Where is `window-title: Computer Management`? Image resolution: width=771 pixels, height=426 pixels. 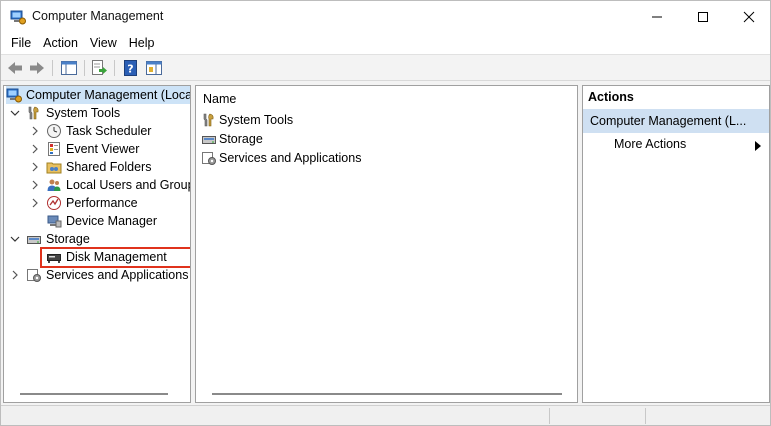
window-title: Computer Management is located at coordinates (98, 16).